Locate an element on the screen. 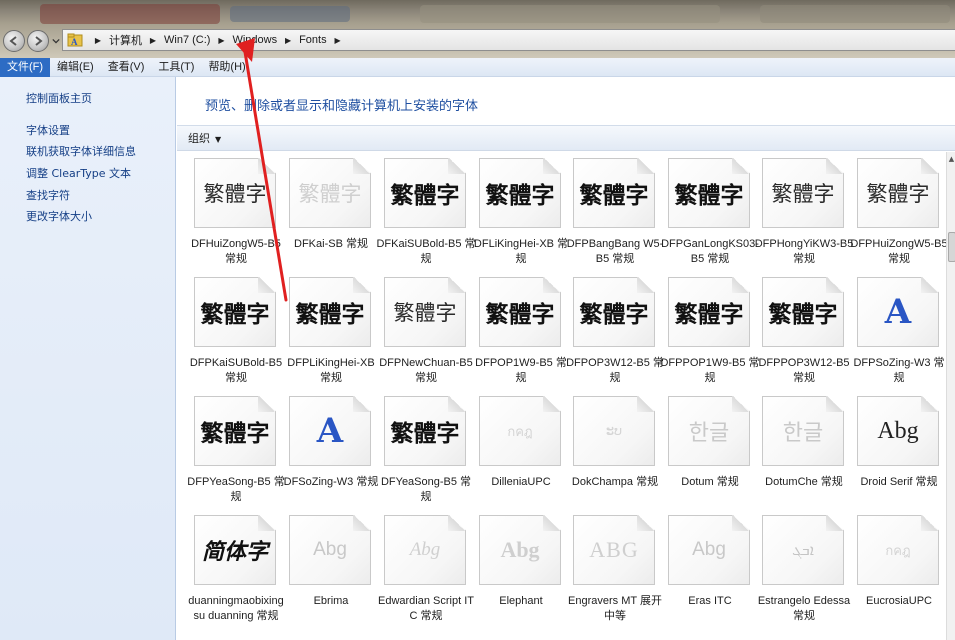 The image size is (955, 640). font-item: 繁體字 DFPPOP1W9-B5 常规 is located at coordinates (710, 336).